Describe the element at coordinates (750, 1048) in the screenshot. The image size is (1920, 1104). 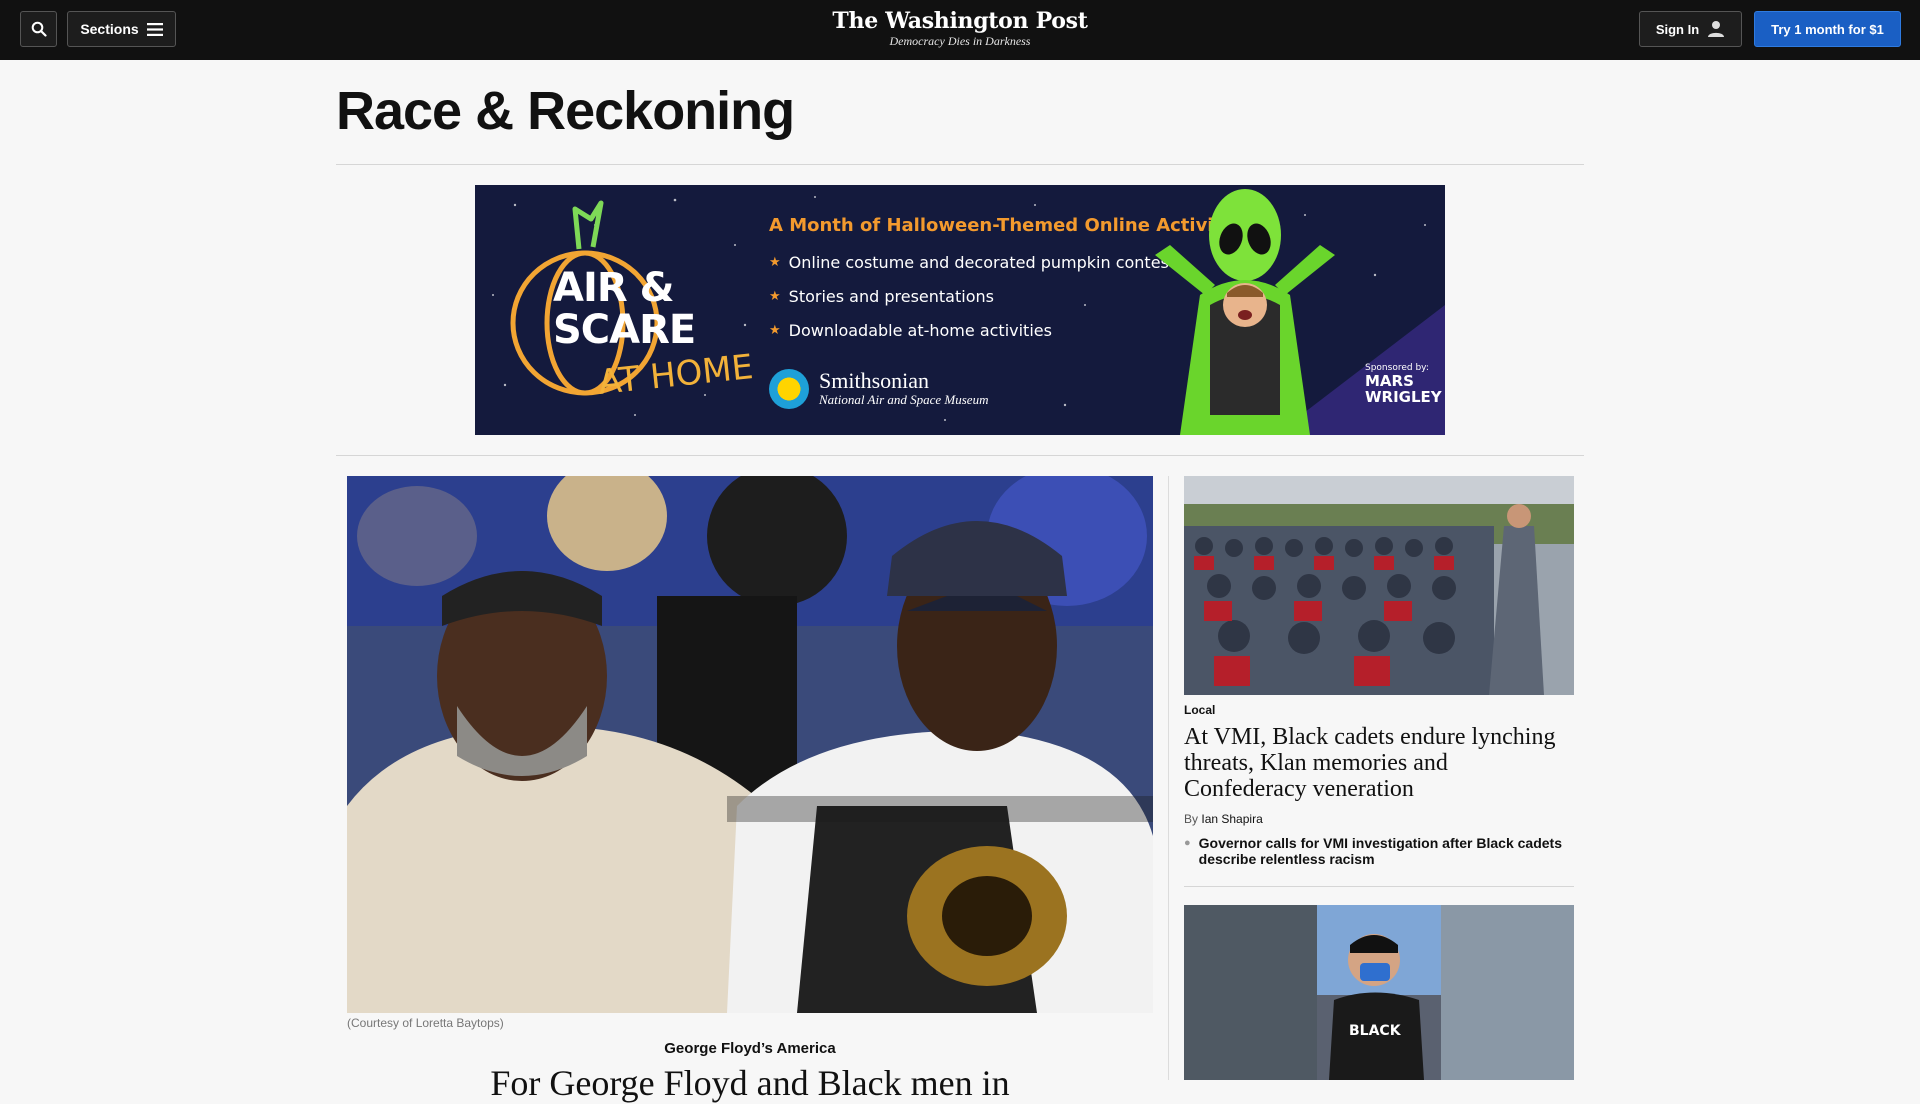
I see `lead-story-kicker: George Floyd’s America` at that location.